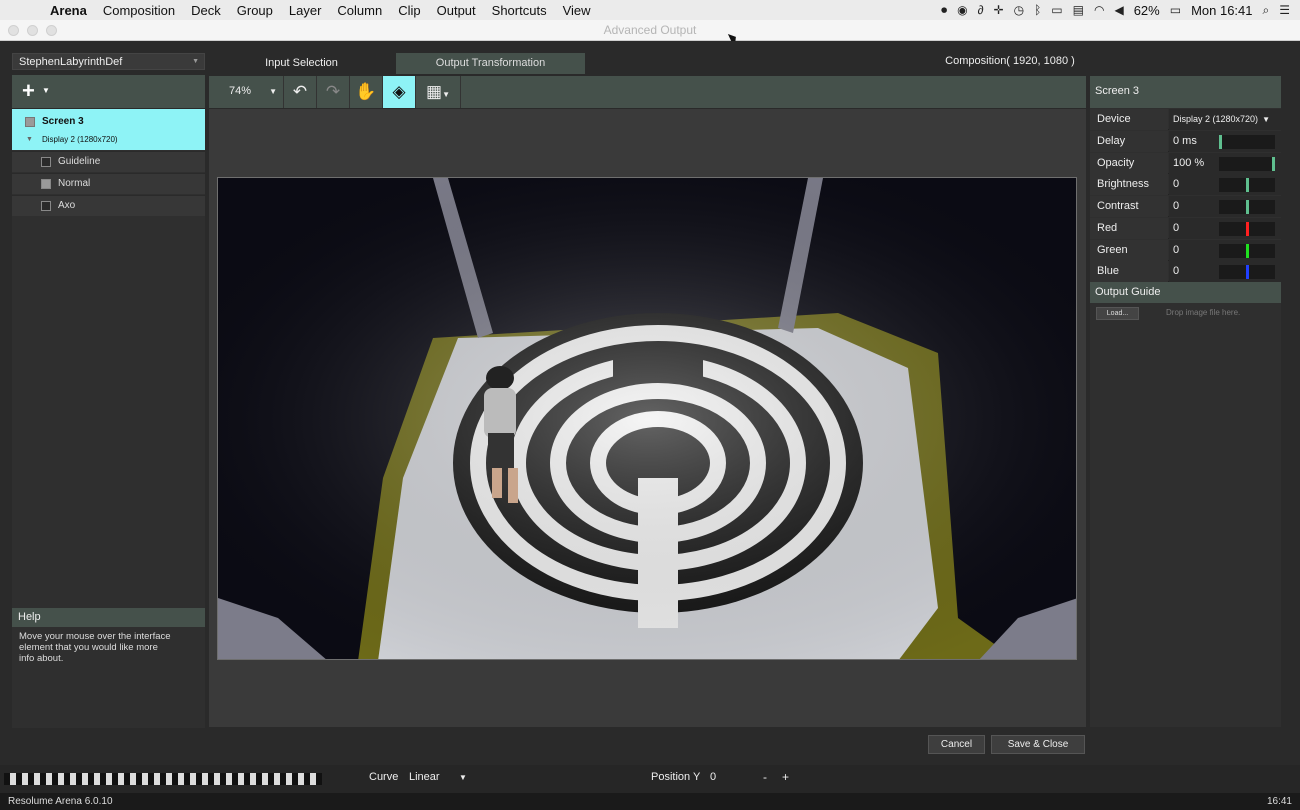 Image resolution: width=1300 pixels, height=810 pixels. What do you see at coordinates (1221, 10) in the screenshot?
I see `menubar-clock: Mon 16:41` at bounding box center [1221, 10].